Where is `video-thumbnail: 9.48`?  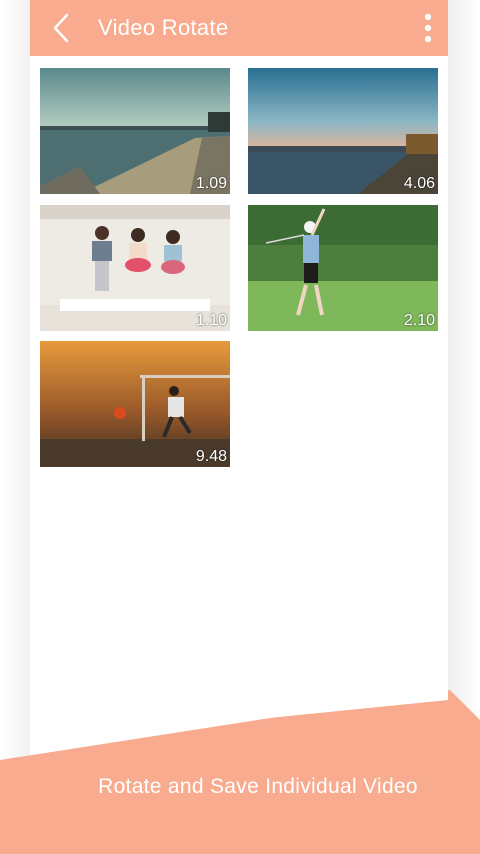 video-thumbnail: 9.48 is located at coordinates (135, 404).